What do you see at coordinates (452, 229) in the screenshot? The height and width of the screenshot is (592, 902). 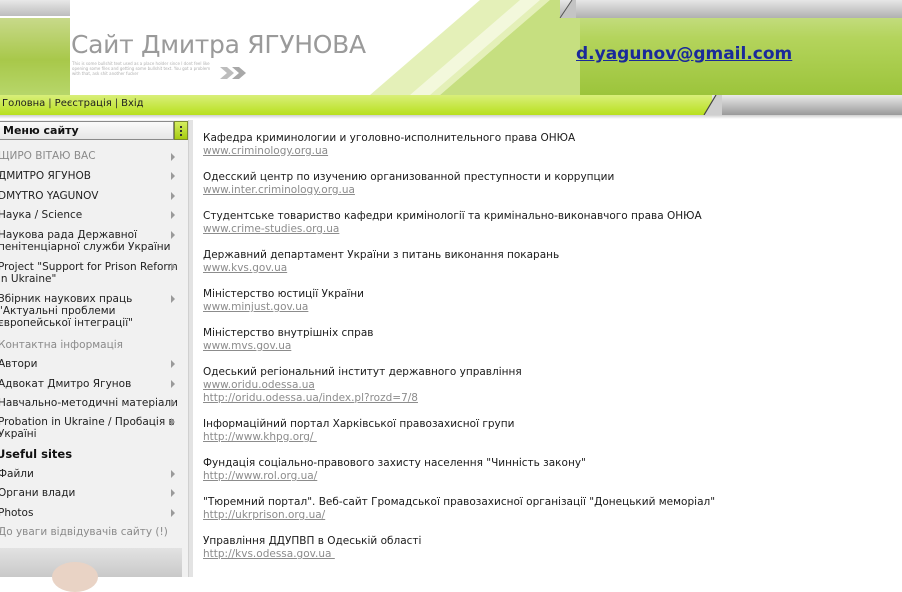 I see `link-entry-url: www.crime-studies.org.ua` at bounding box center [452, 229].